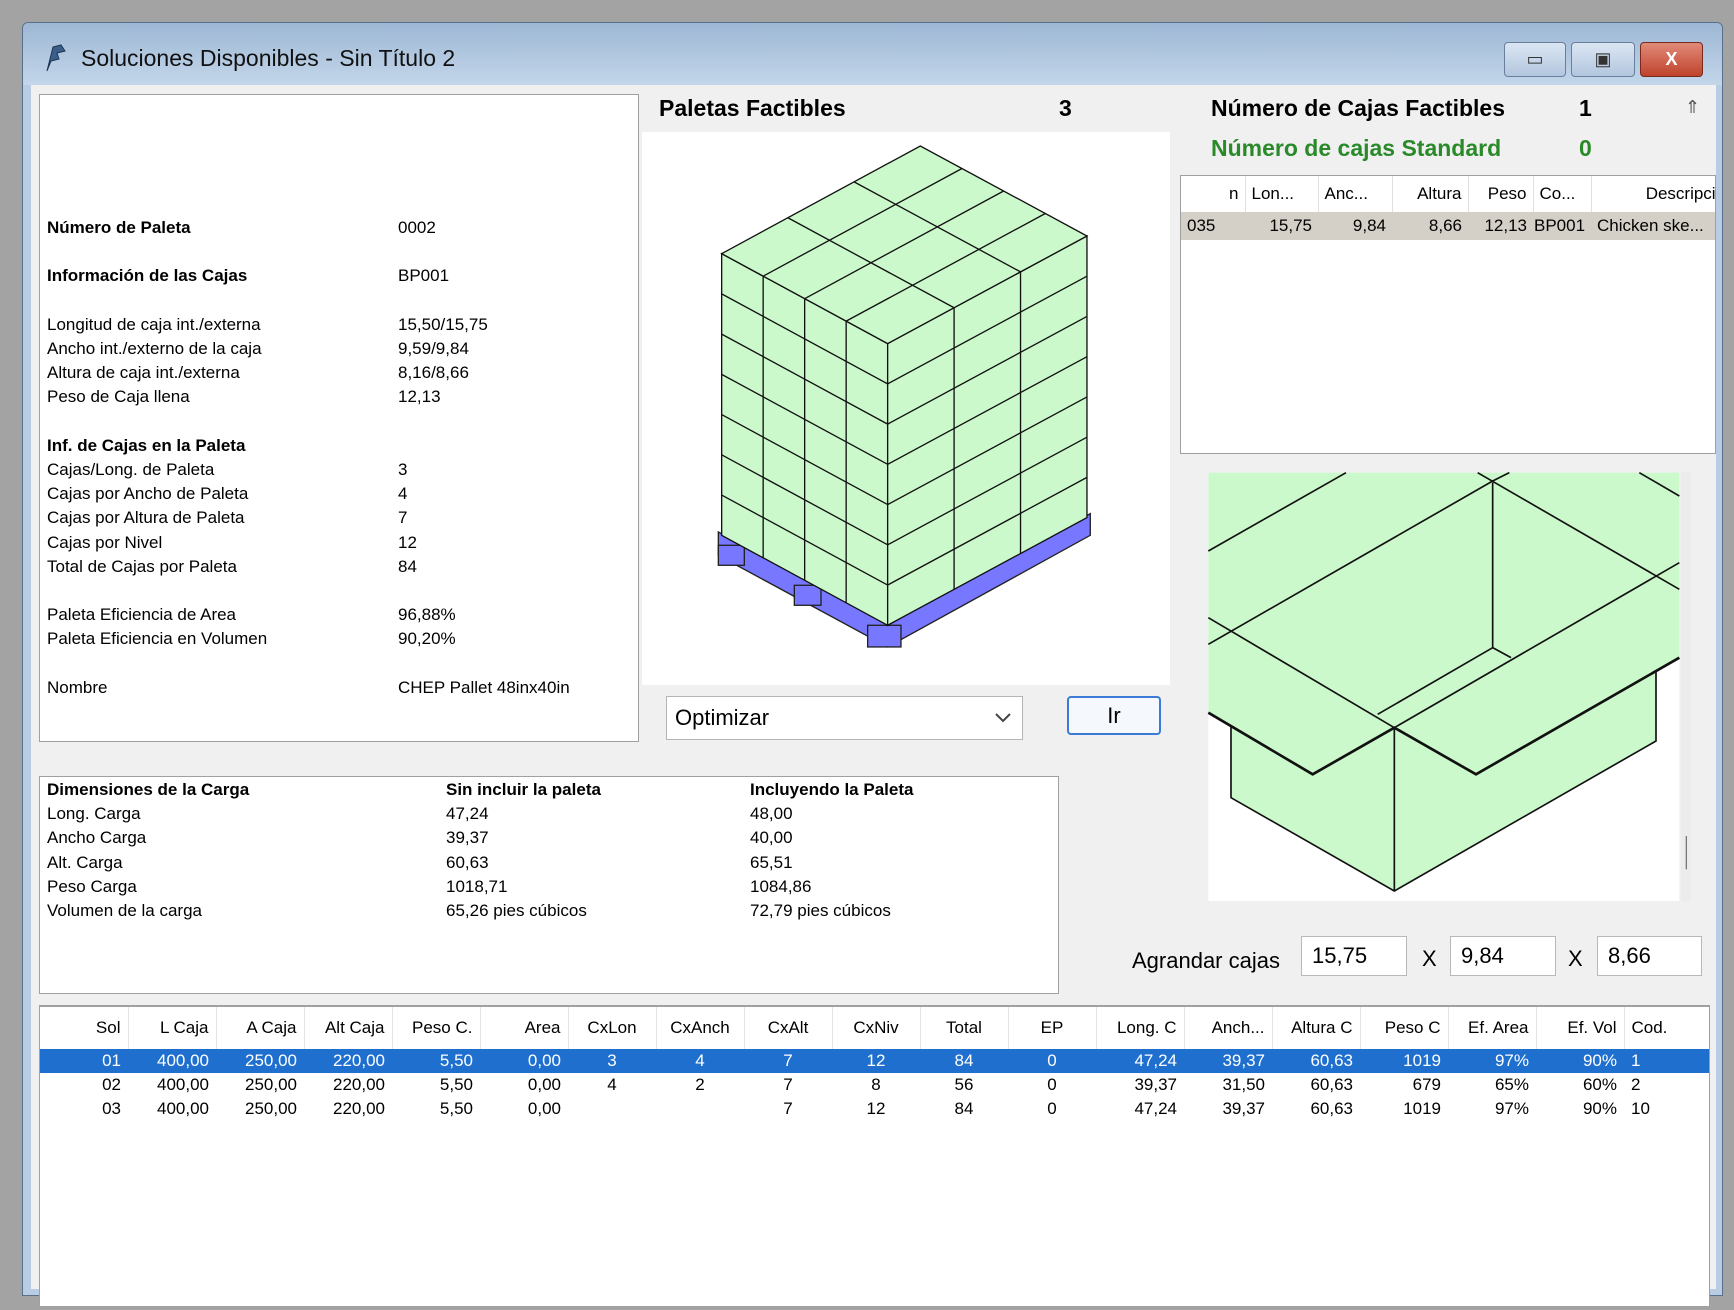 This screenshot has width=1734, height=1310. What do you see at coordinates (484, 687) in the screenshot?
I see `info-value: CHEP Pallet 48inx40in` at bounding box center [484, 687].